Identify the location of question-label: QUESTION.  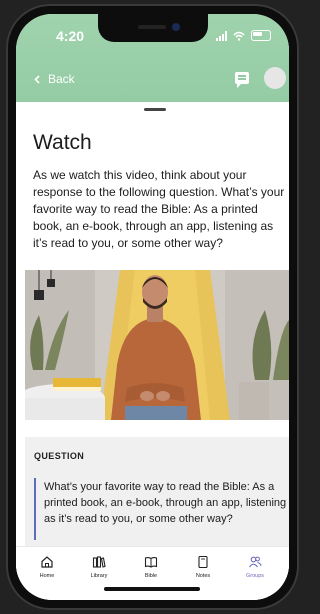
(59, 456).